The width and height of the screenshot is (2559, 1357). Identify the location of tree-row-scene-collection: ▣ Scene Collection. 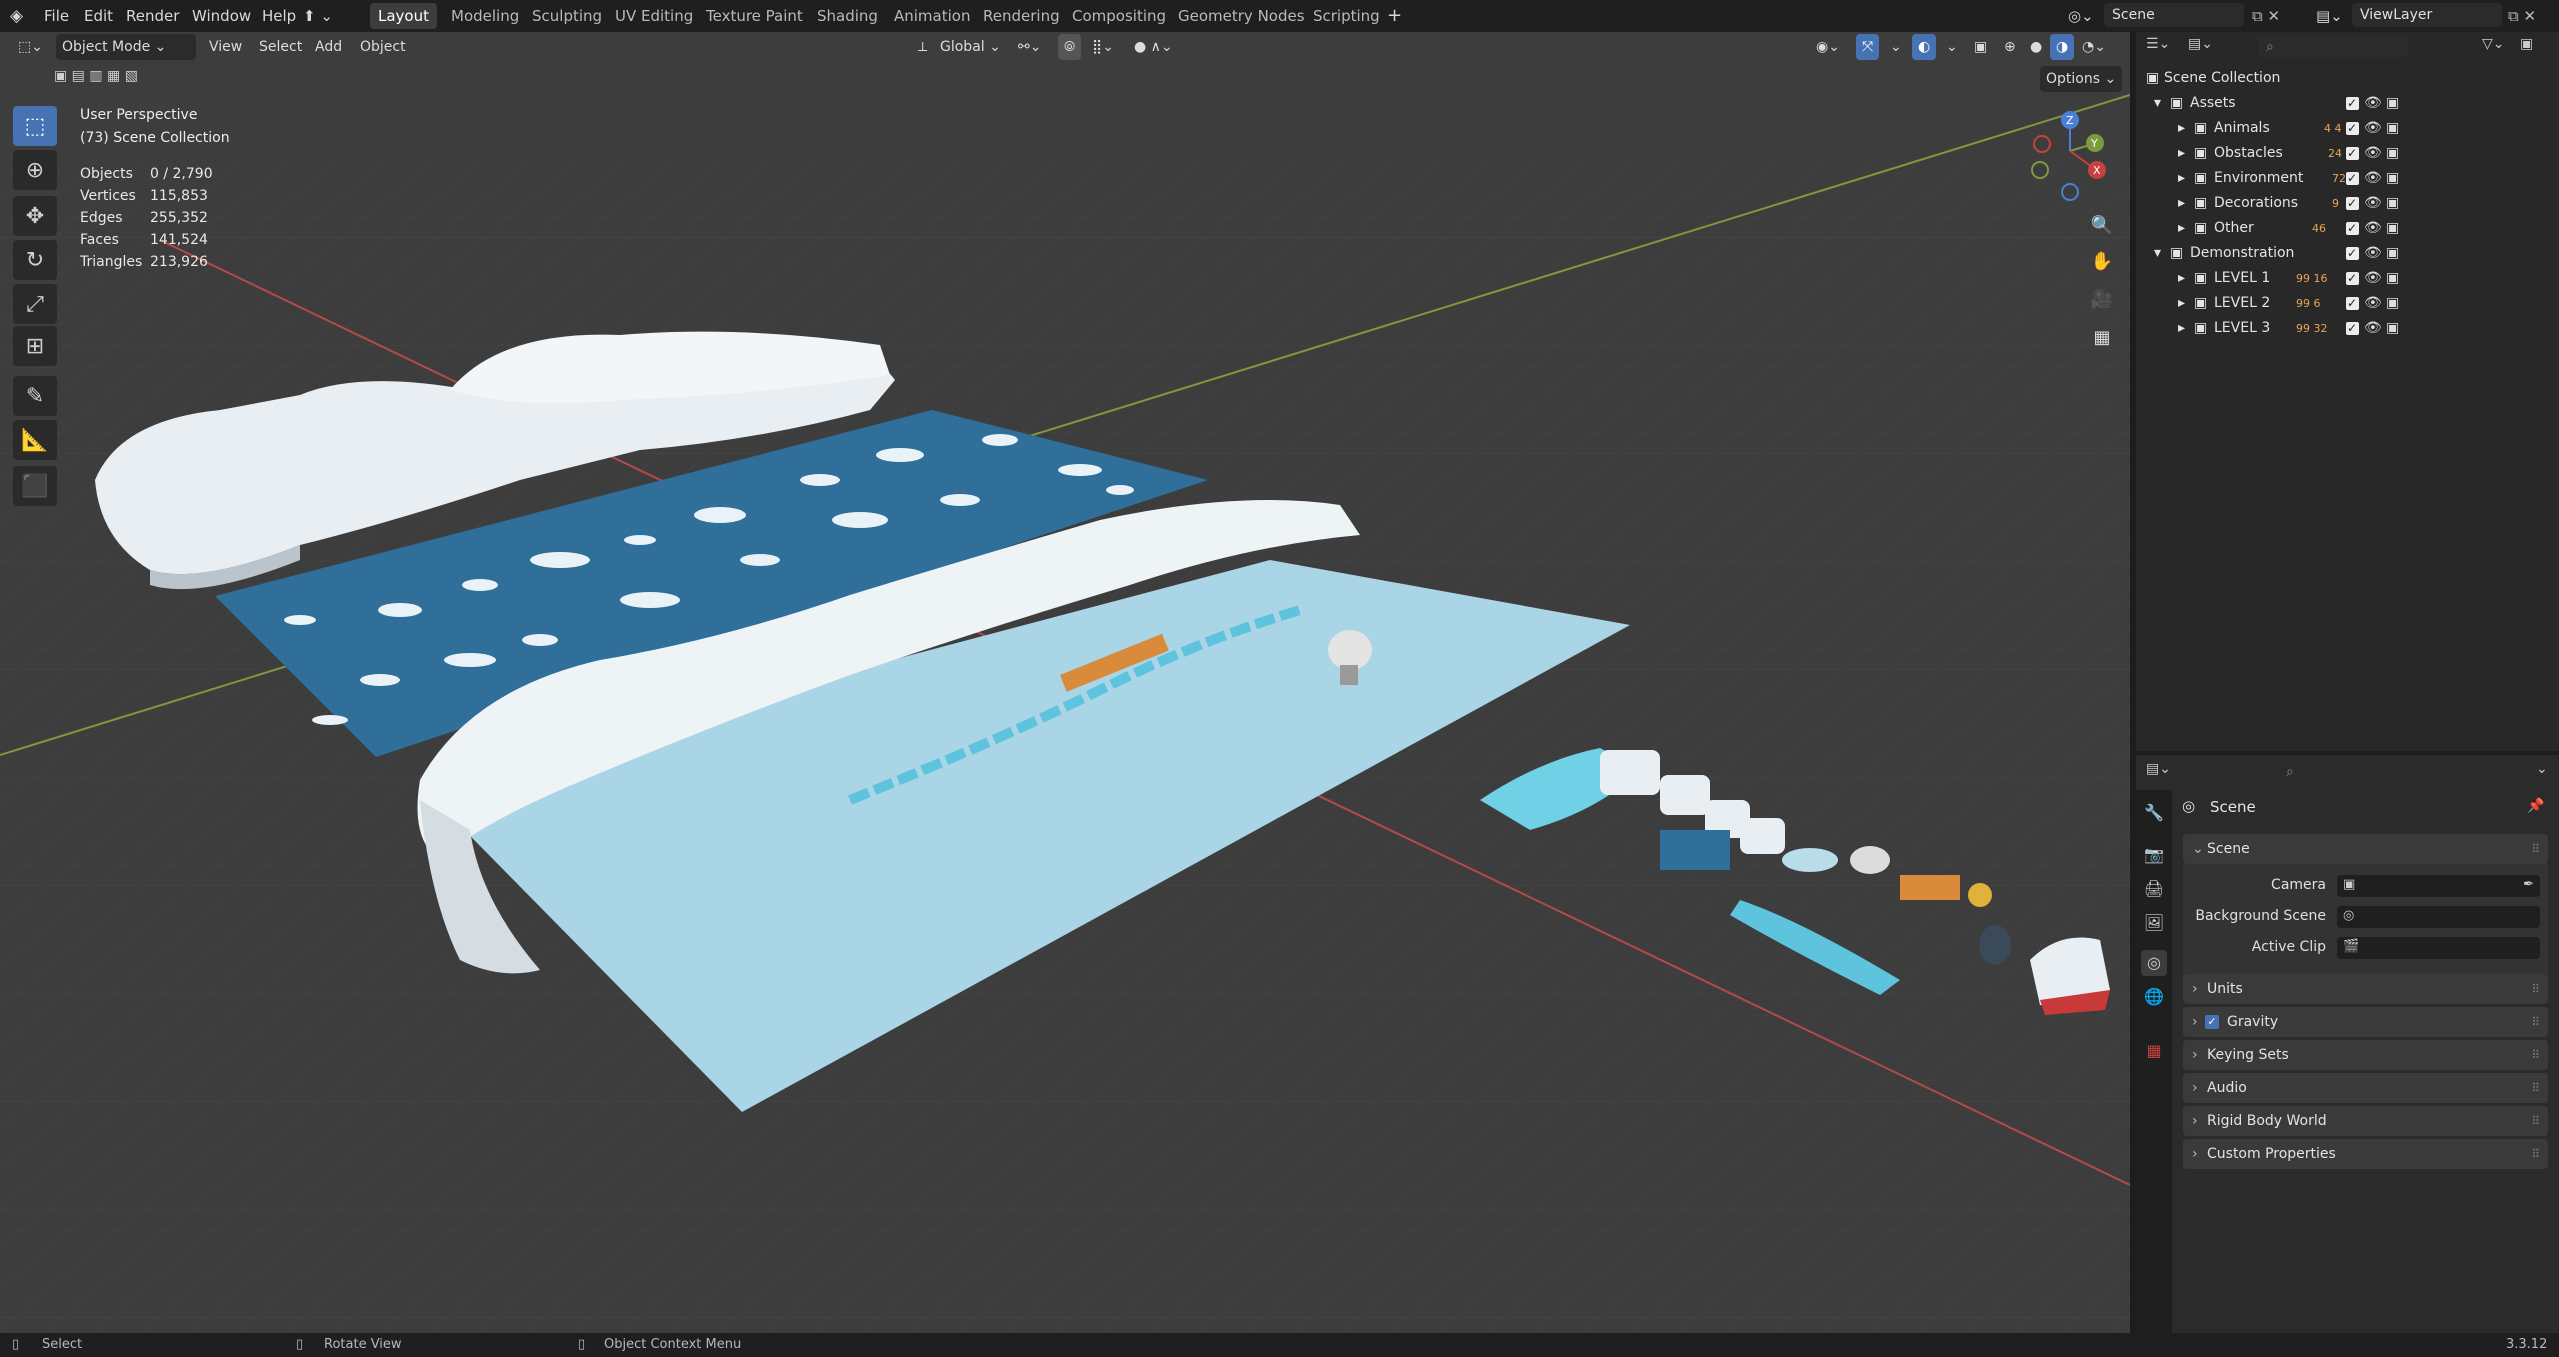
(2347, 78).